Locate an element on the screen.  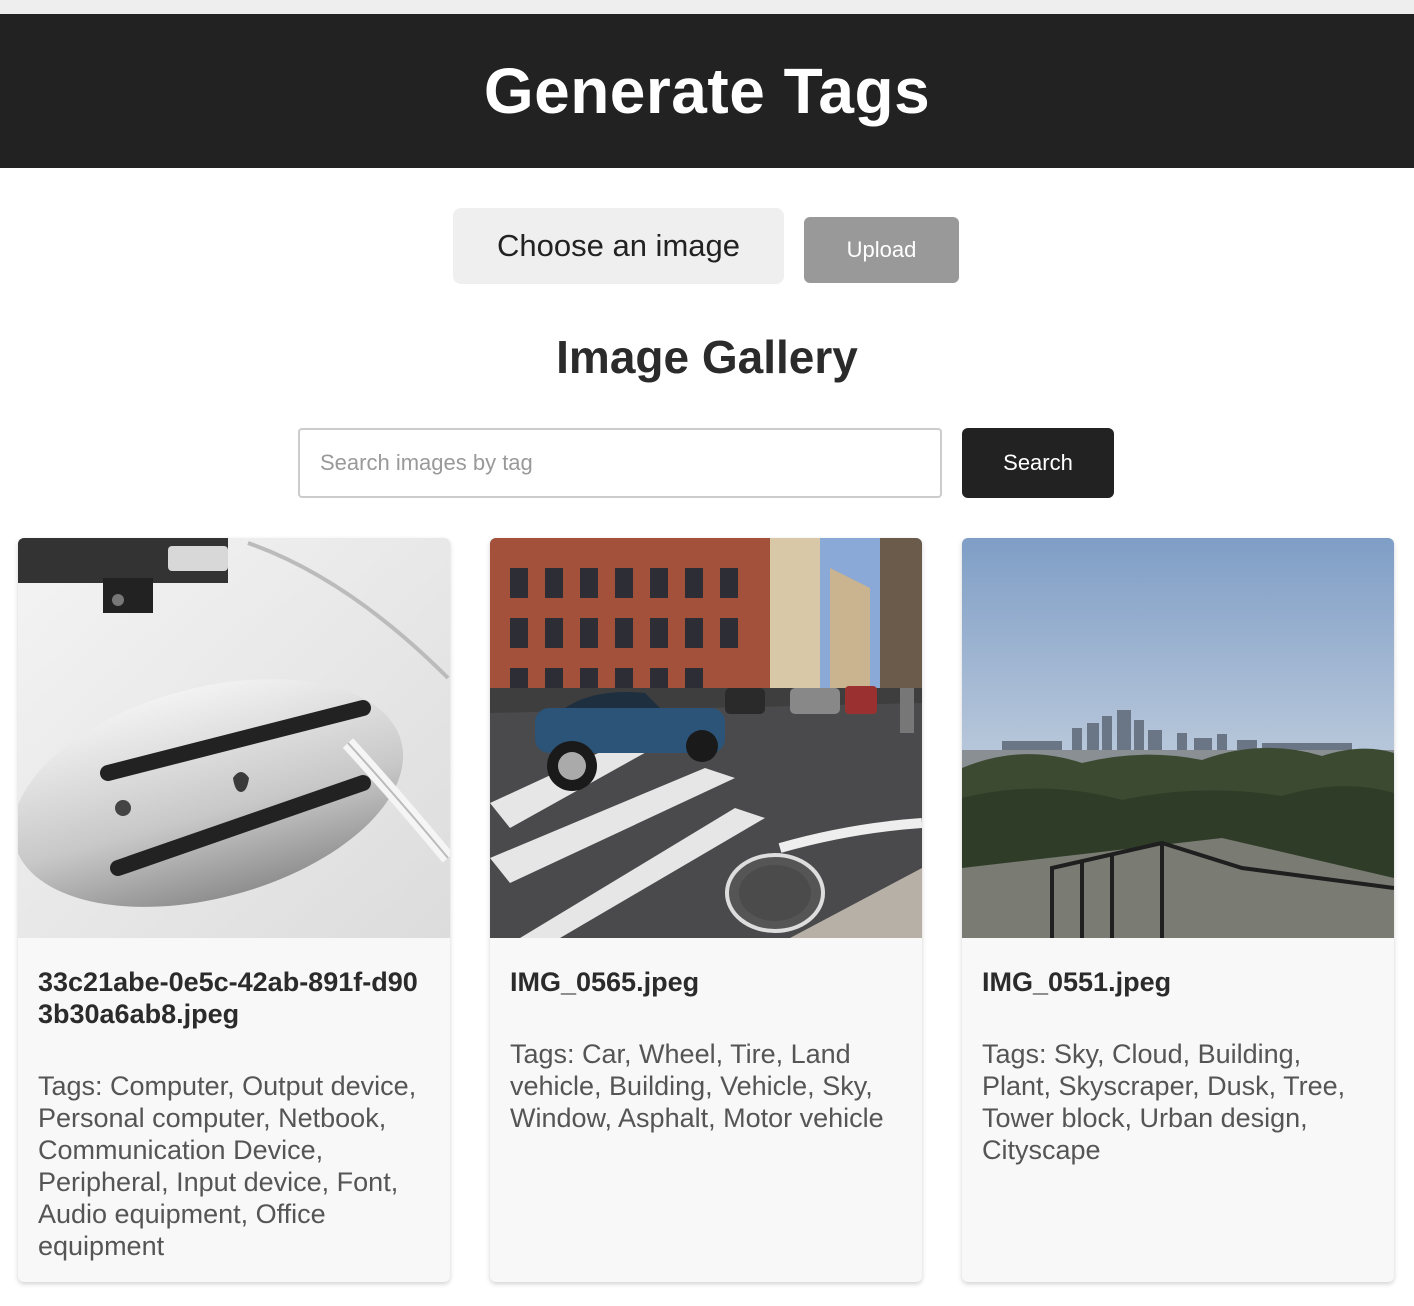
page-header: Generate Tags is located at coordinates (707, 91).